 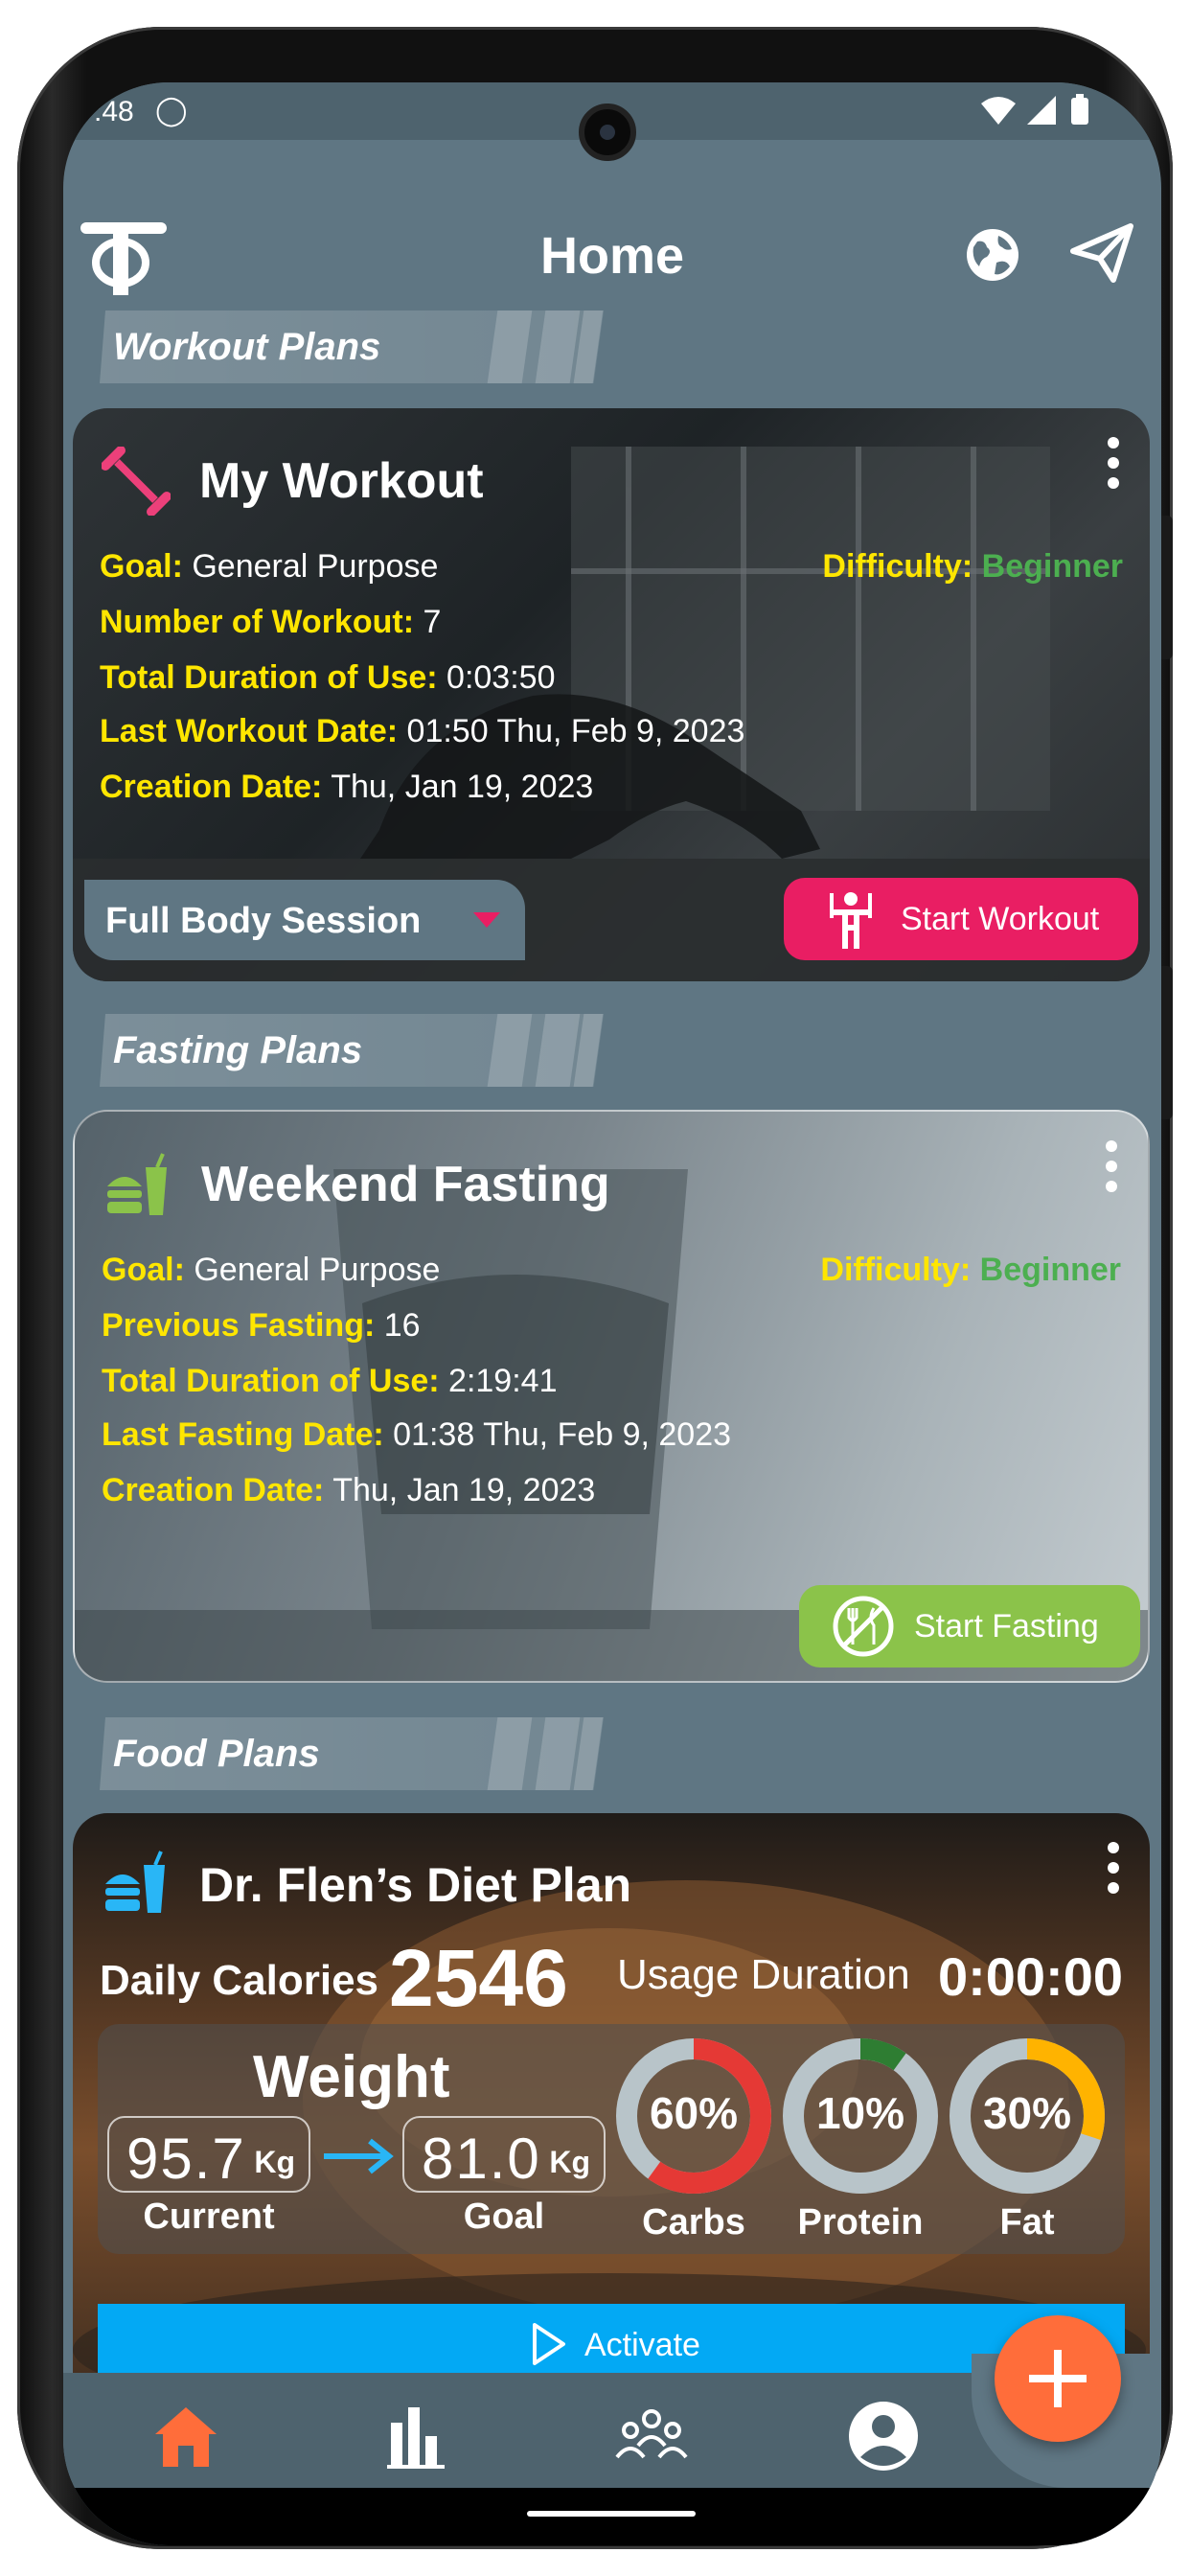 What do you see at coordinates (851, 920) in the screenshot?
I see `person-lift-icon` at bounding box center [851, 920].